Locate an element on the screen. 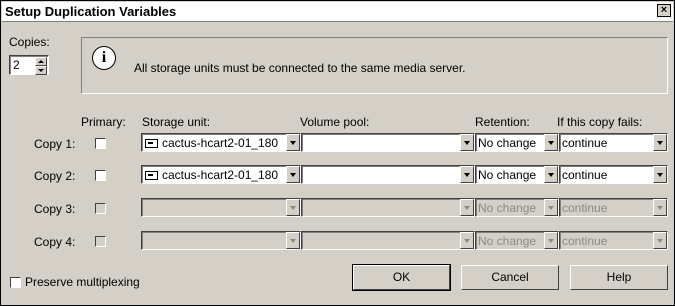 Image resolution: width=675 pixels, height=306 pixels. copies-spin-buttons is located at coordinates (41, 66).